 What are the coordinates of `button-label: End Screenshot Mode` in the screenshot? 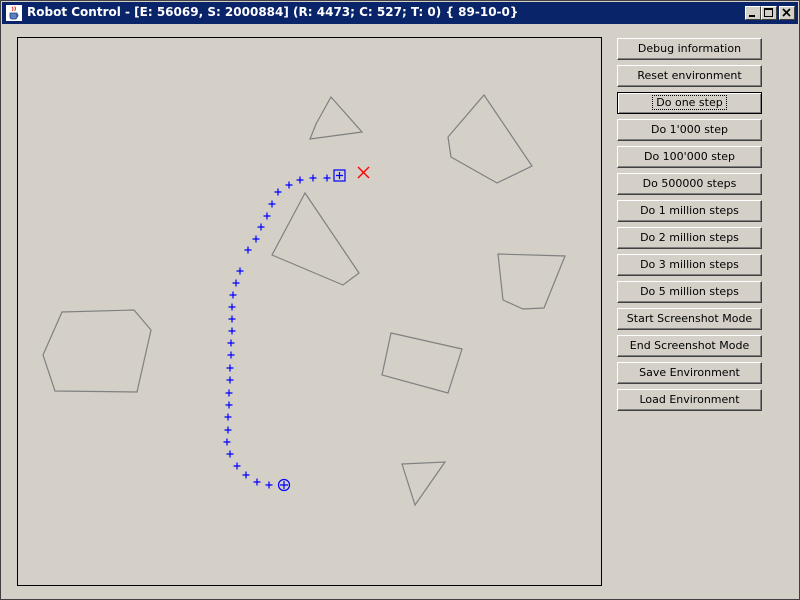 It's located at (689, 345).